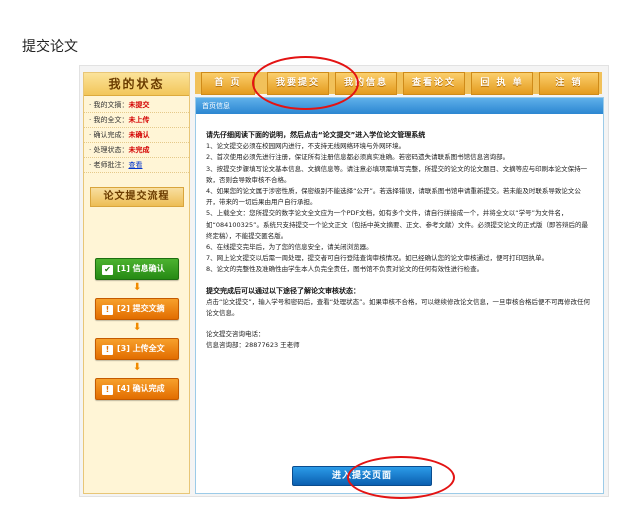 The height and width of the screenshot is (519, 629). Describe the element at coordinates (569, 83) in the screenshot. I see `tab-logout: 注 销` at that location.